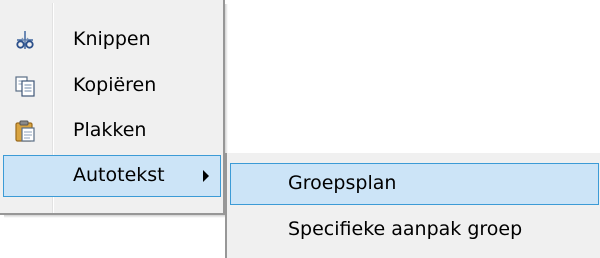 The image size is (600, 258). I want to click on paste-icon, so click(25, 131).